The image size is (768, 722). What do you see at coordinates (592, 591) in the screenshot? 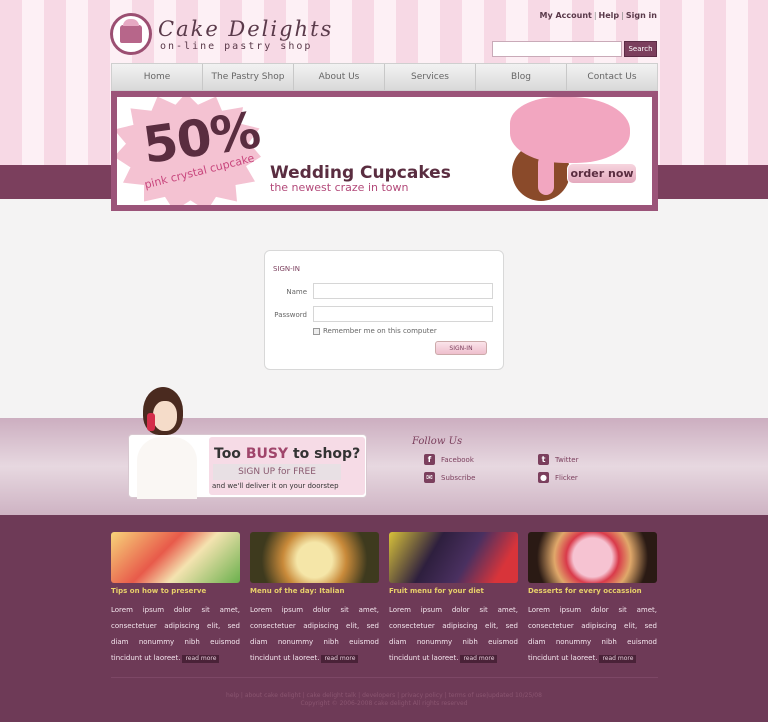
I see `article-title: Desserts for every occassion` at bounding box center [592, 591].